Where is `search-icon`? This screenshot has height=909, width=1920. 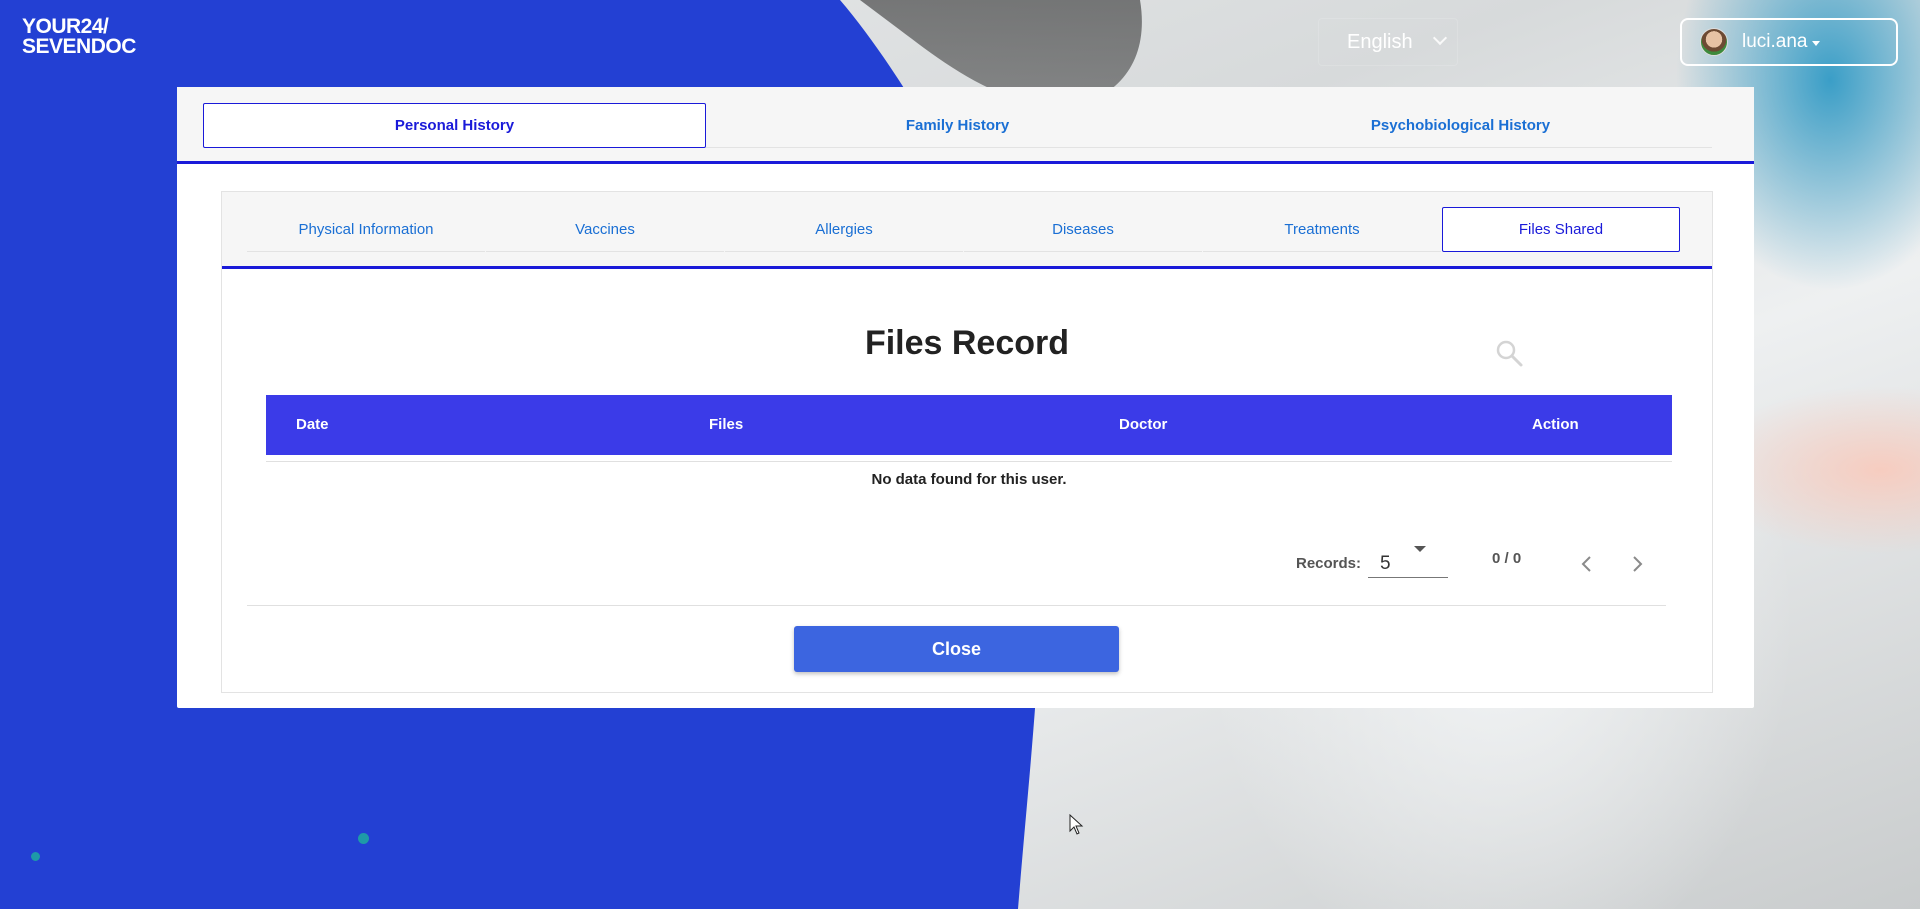 search-icon is located at coordinates (1509, 353).